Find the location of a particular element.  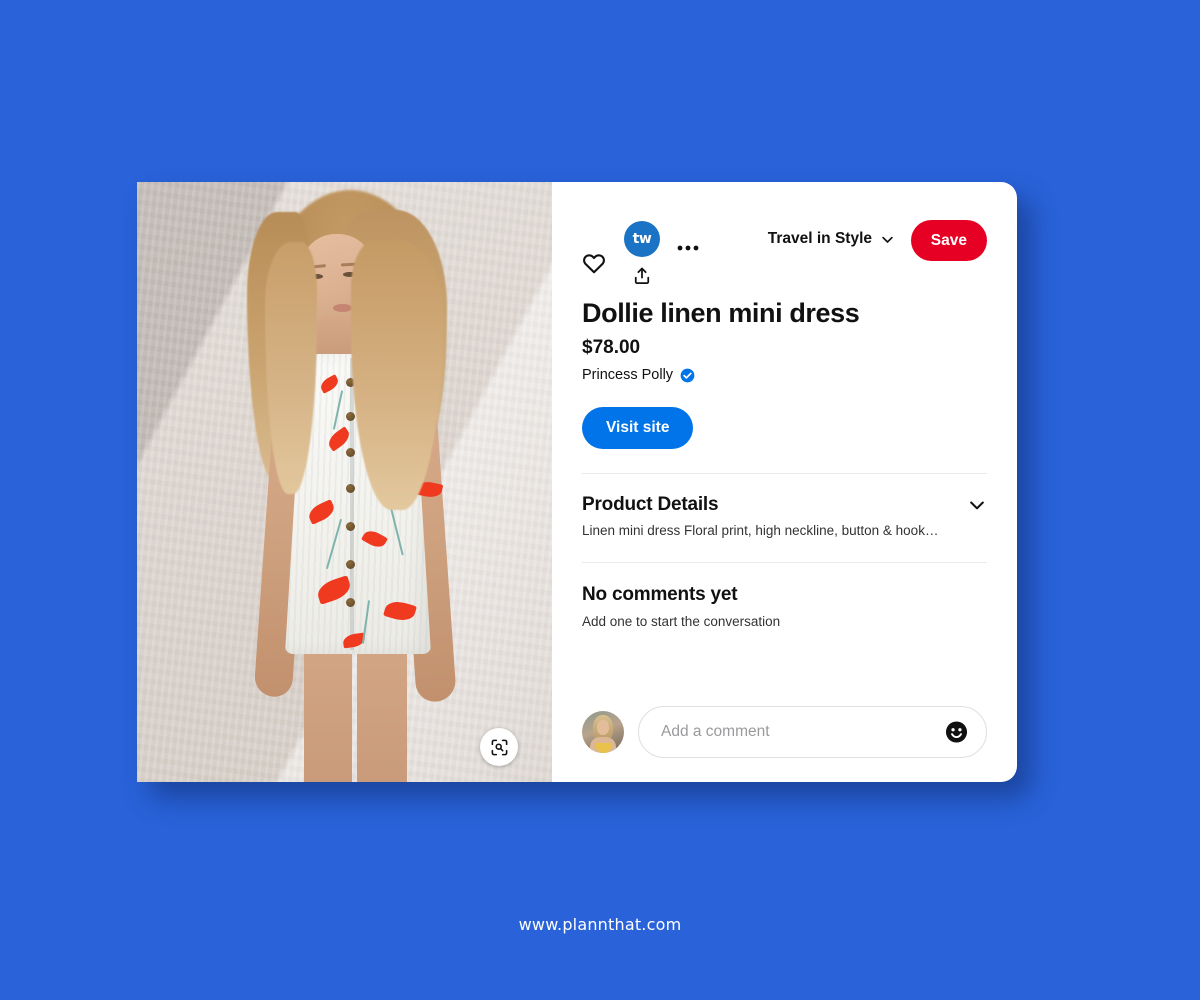

creator-avatar: tw is located at coordinates (642, 239).